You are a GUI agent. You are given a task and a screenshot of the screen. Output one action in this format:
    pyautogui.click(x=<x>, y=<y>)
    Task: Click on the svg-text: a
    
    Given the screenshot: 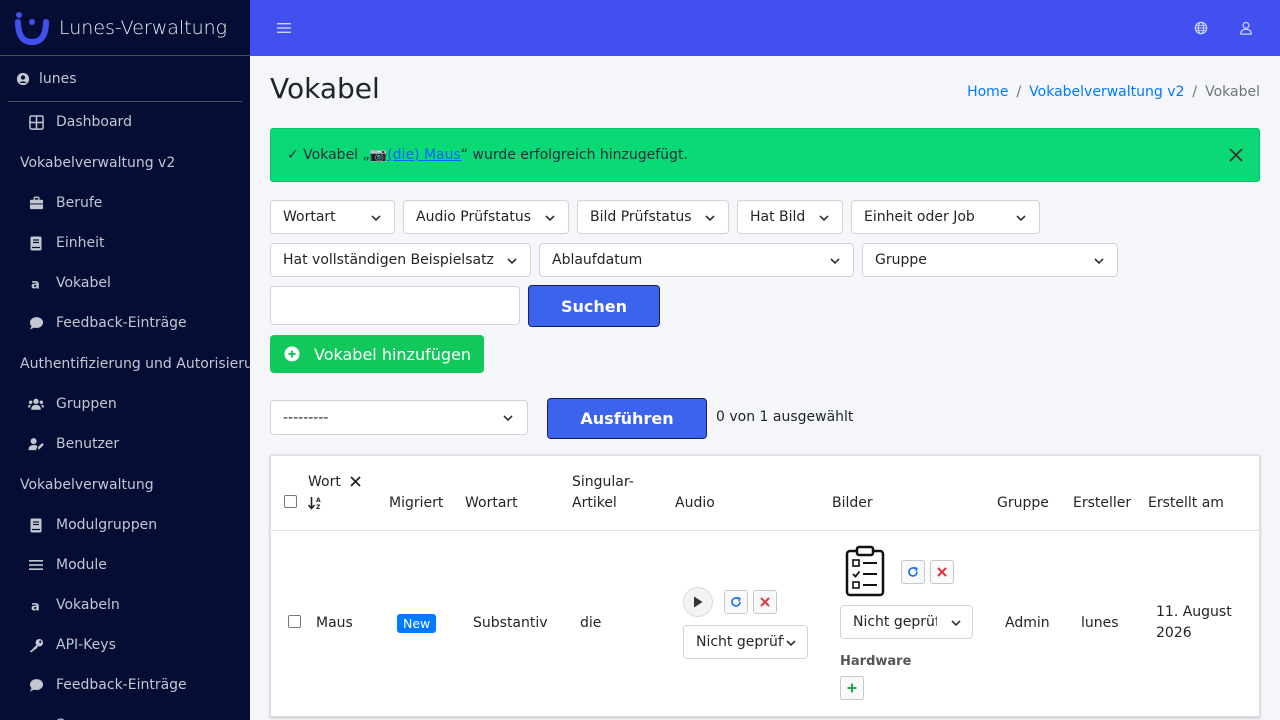 What is the action you would take?
    pyautogui.click(x=35, y=605)
    